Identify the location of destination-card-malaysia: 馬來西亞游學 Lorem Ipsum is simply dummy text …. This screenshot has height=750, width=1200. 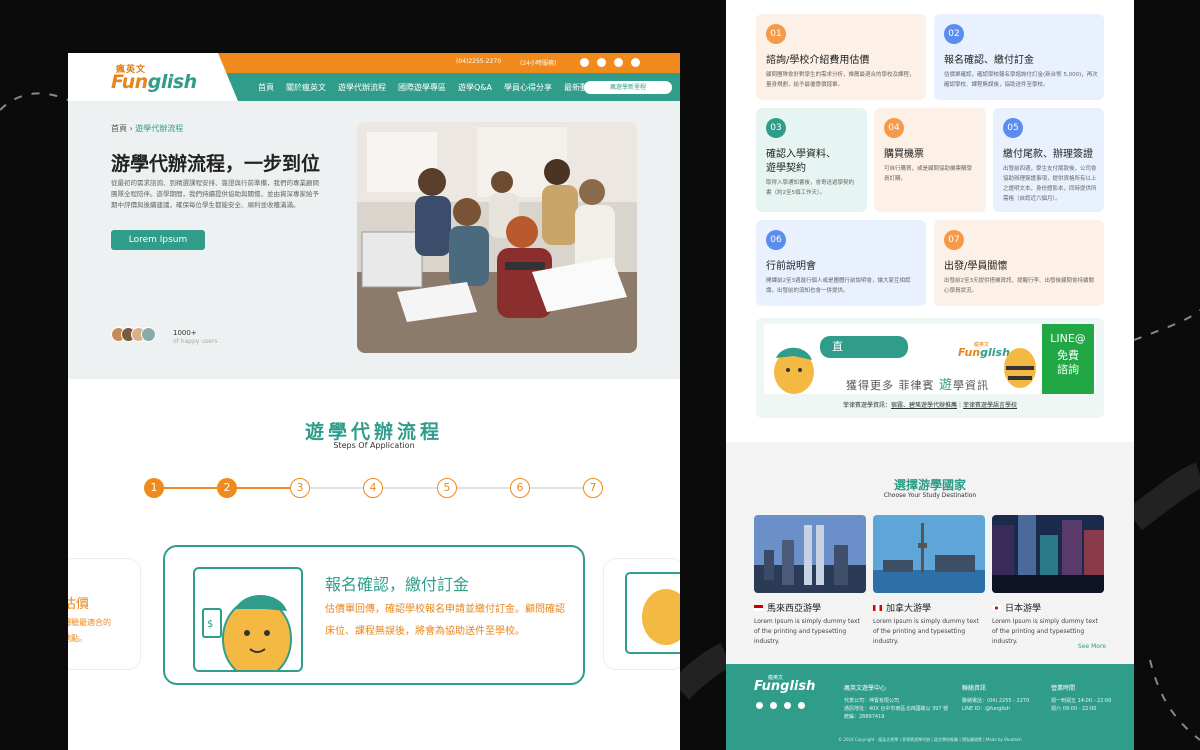
(810, 581).